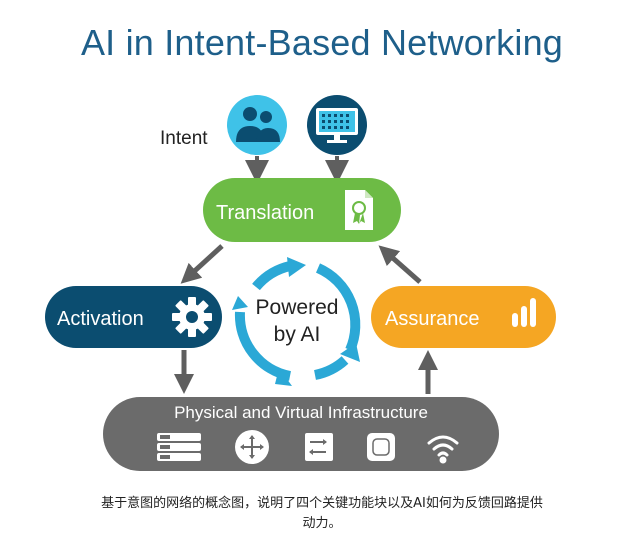  What do you see at coordinates (331, 368) in the screenshot?
I see `cycle-arrow-bottom` at bounding box center [331, 368].